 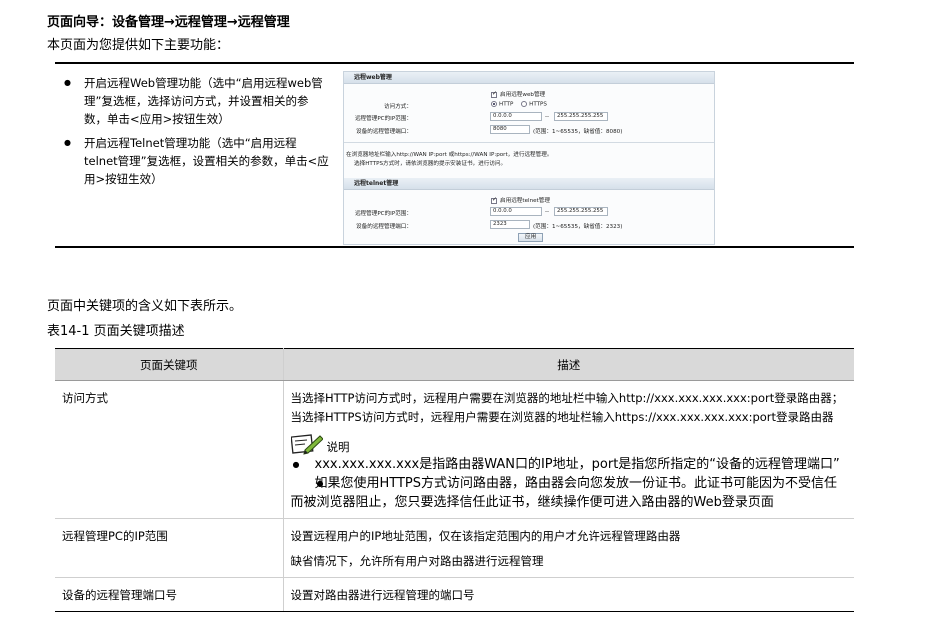 I want to click on web-port-label: 设备的远程管理端口：, so click(x=384, y=132).